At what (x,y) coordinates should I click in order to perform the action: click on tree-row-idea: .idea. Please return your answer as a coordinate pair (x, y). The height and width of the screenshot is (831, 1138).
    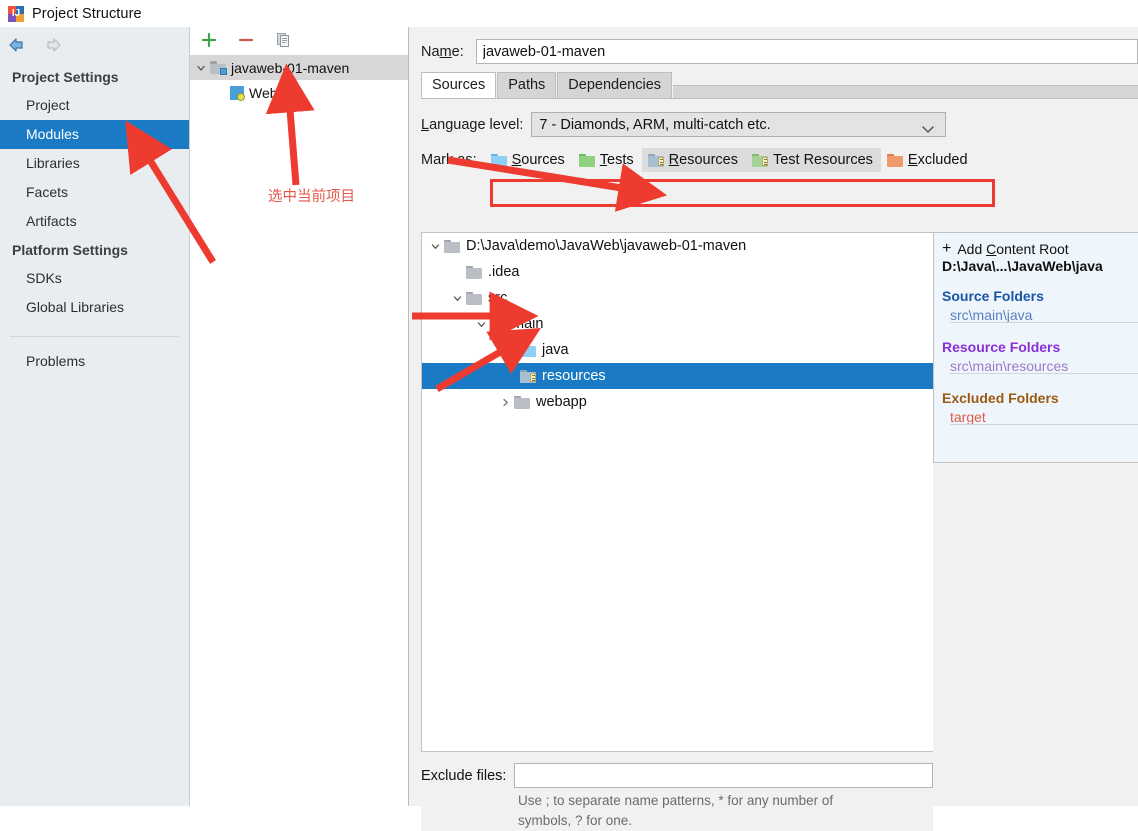
    Looking at the image, I should click on (677, 272).